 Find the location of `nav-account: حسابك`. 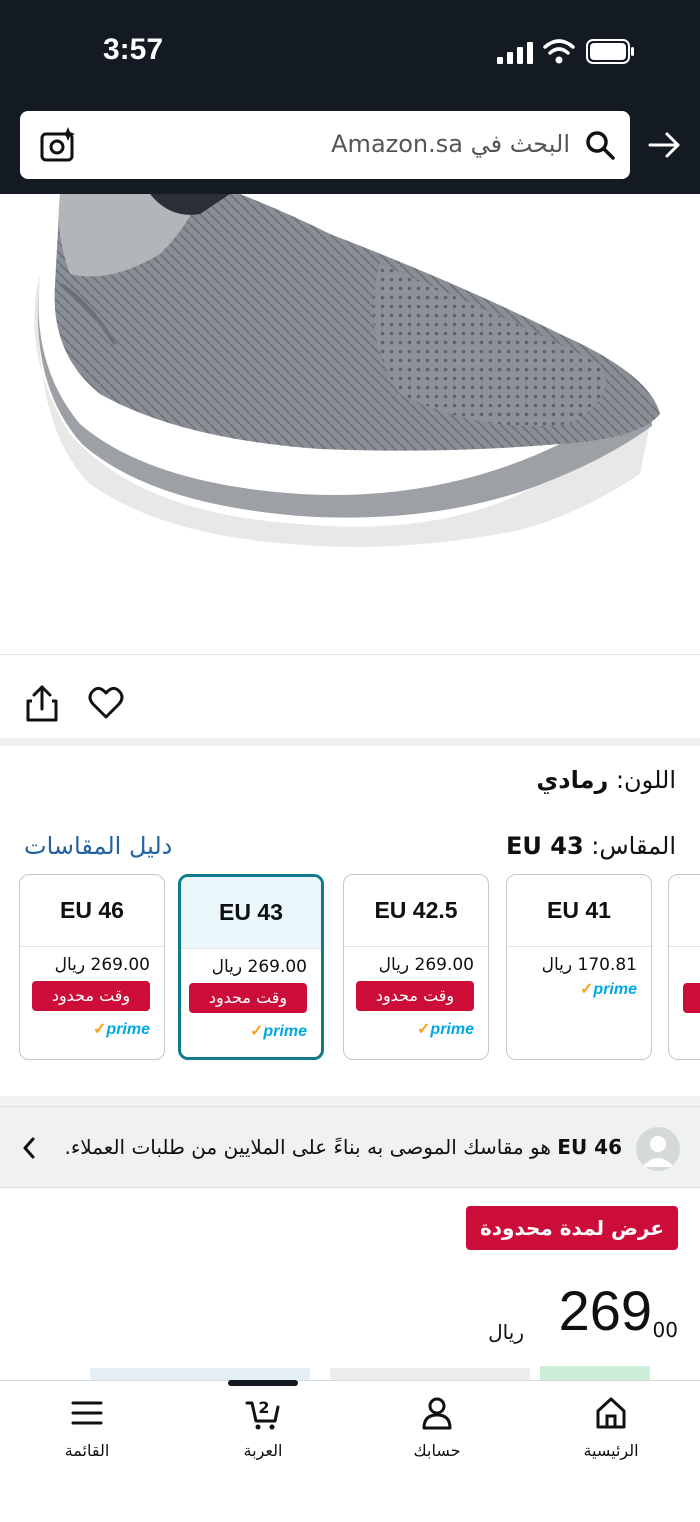

nav-account: حسابك is located at coordinates (437, 1427).